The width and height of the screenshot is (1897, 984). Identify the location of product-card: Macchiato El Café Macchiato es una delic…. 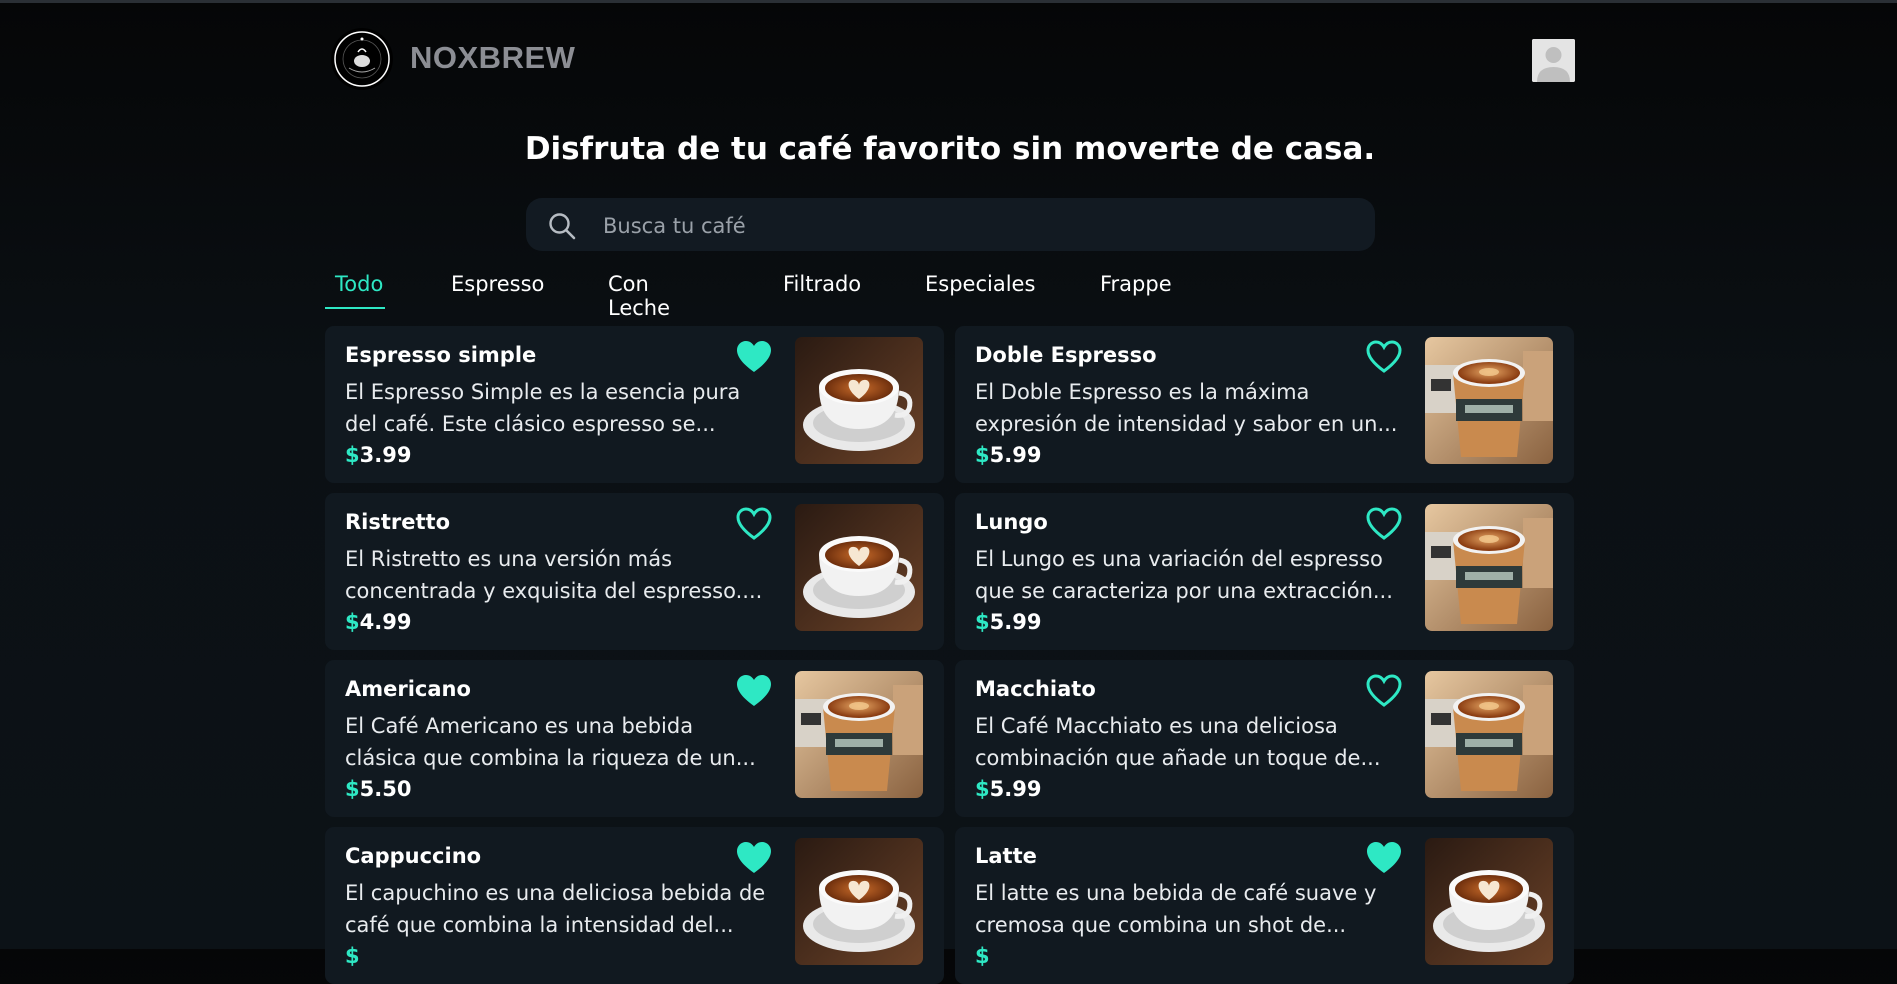
(1264, 738).